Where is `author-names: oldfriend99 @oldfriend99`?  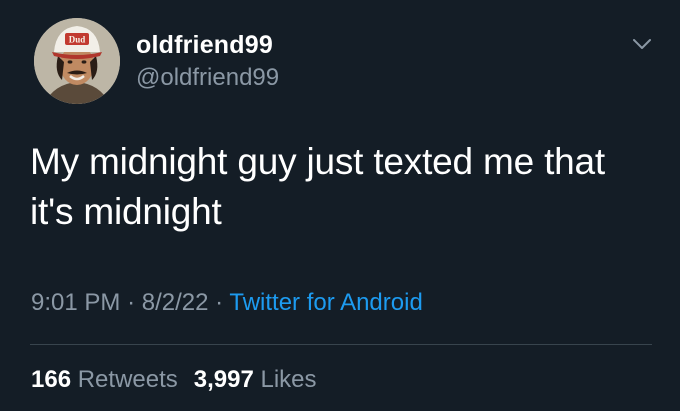
author-names: oldfriend99 @oldfriend99 is located at coordinates (207, 62).